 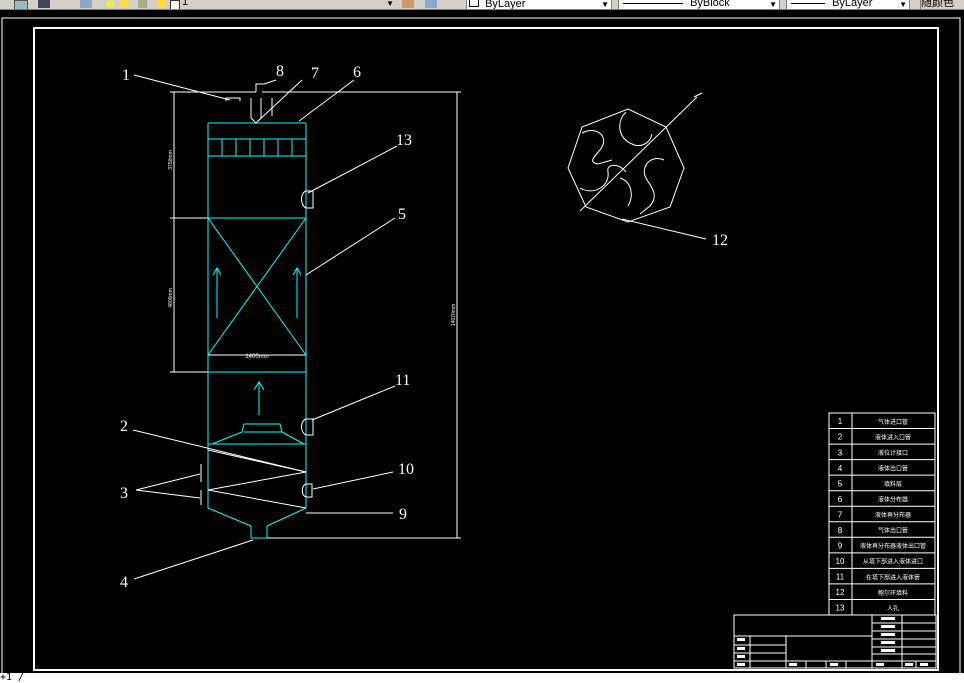 I want to click on legend-row-number: 10, so click(x=840, y=561).